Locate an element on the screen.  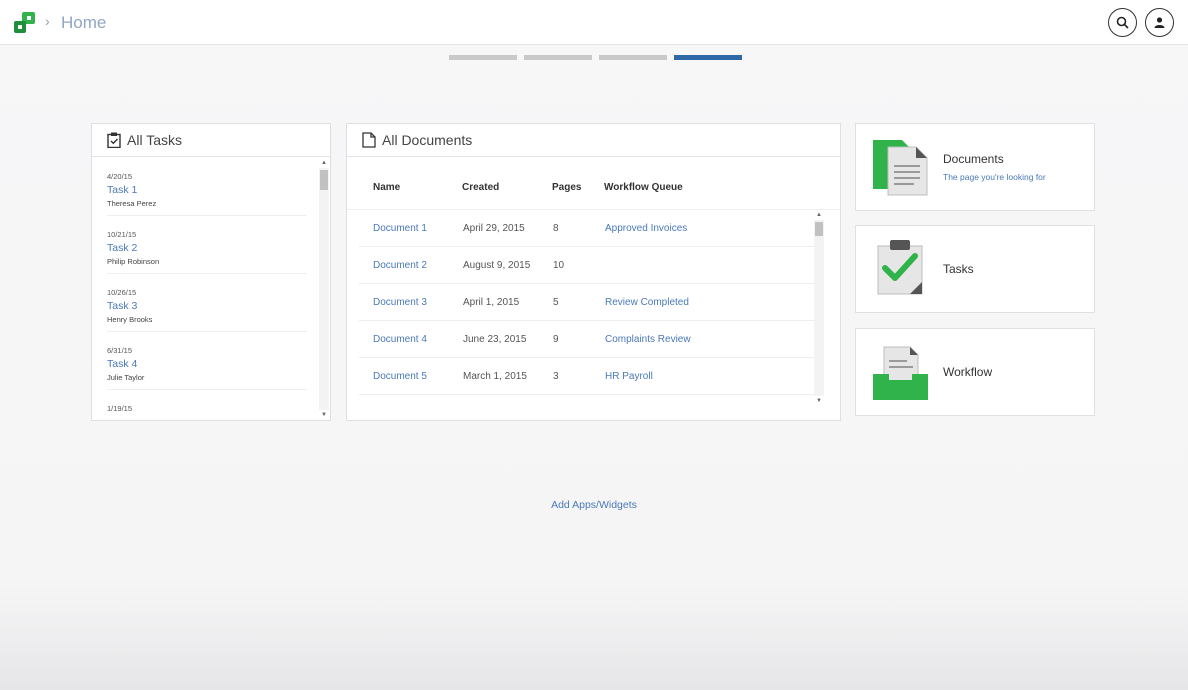
document-pages: 5 is located at coordinates (556, 302).